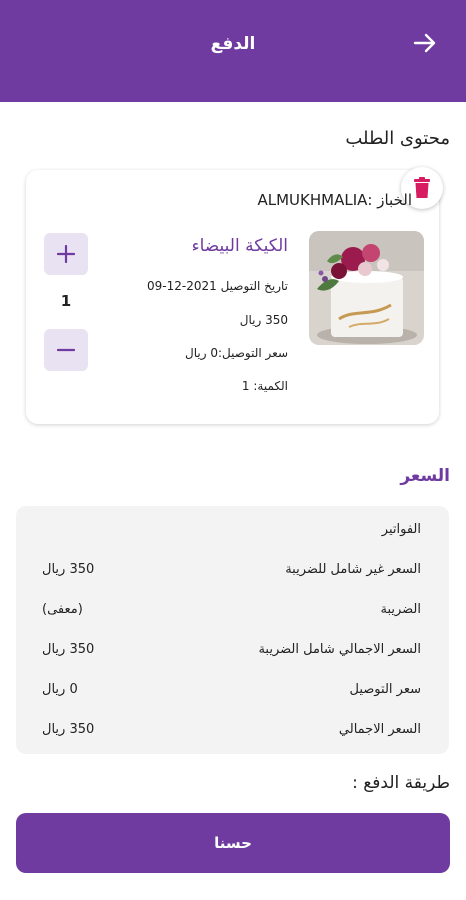  I want to click on price-row-label: السعر الاجمالي شامل الضريبة, so click(339, 649).